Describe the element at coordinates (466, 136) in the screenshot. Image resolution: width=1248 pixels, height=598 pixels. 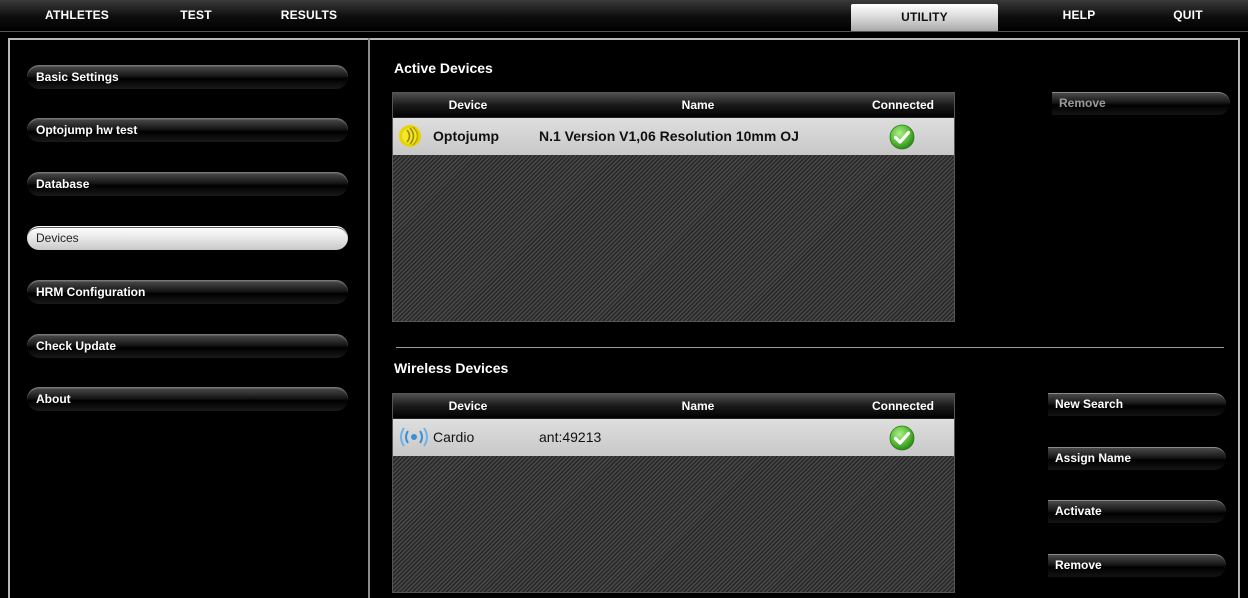
I see `device-name: Optojump` at that location.